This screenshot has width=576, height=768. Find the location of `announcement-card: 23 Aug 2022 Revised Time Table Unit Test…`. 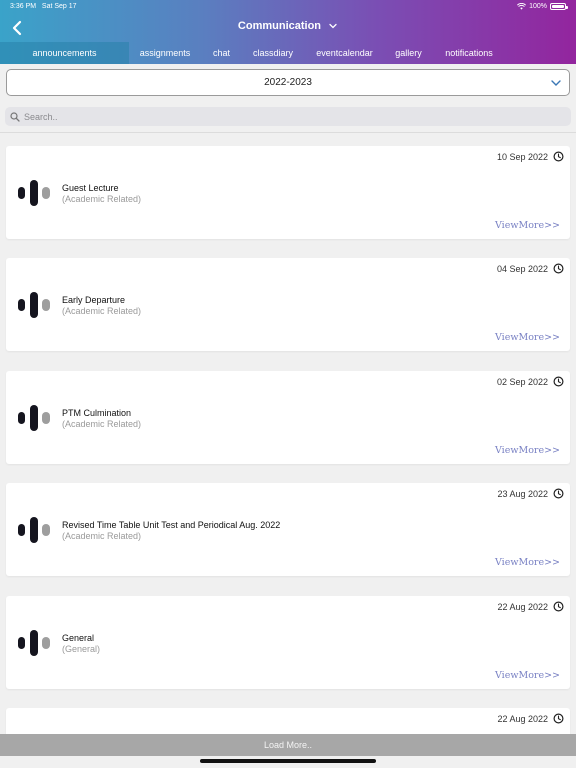

announcement-card: 23 Aug 2022 Revised Time Table Unit Test… is located at coordinates (288, 529).